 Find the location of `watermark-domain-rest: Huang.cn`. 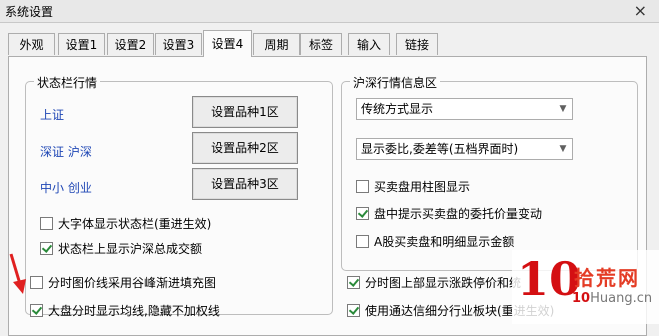

watermark-domain-rest: Huang.cn is located at coordinates (621, 298).